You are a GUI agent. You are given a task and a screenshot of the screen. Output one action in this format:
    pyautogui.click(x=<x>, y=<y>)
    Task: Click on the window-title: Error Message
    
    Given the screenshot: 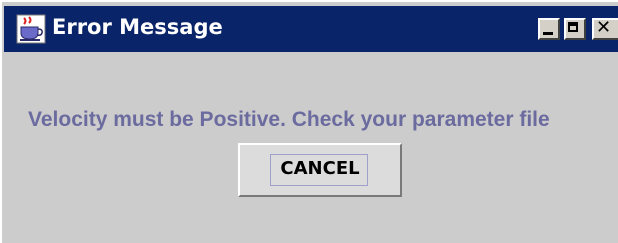 What is the action you would take?
    pyautogui.click(x=137, y=27)
    